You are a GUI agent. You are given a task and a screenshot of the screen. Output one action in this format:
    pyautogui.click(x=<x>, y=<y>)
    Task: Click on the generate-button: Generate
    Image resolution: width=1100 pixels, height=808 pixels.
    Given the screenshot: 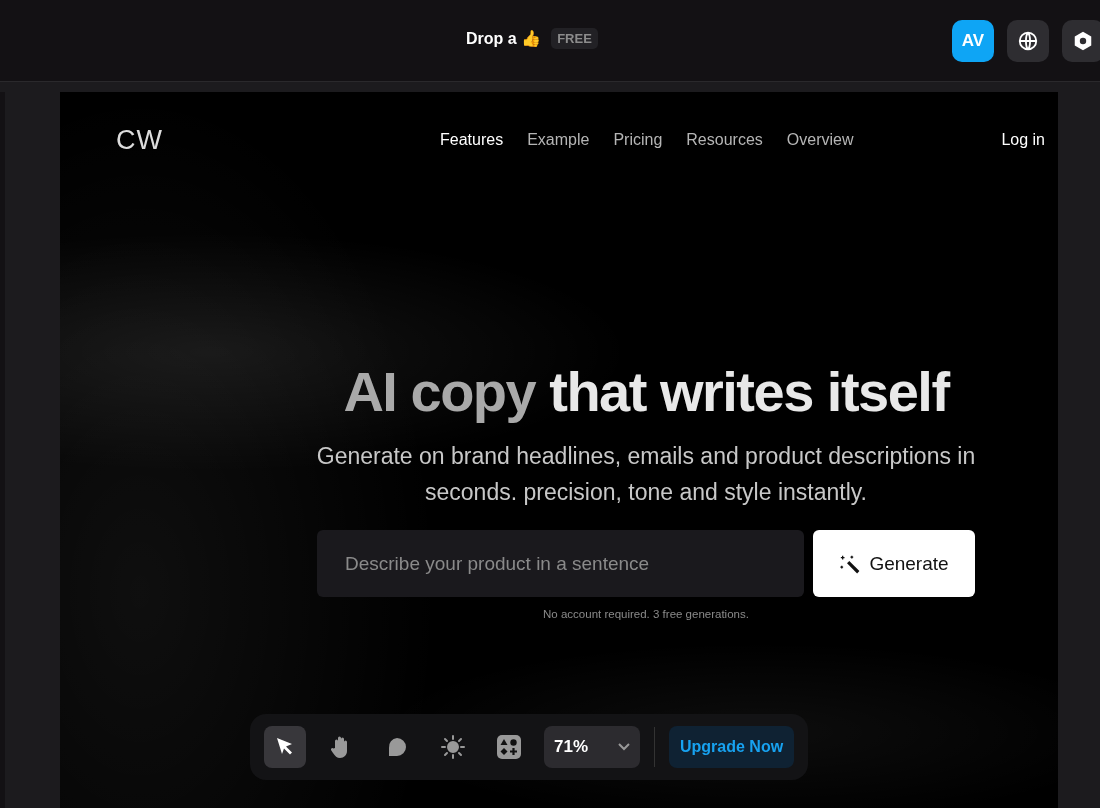 What is the action you would take?
    pyautogui.click(x=894, y=563)
    